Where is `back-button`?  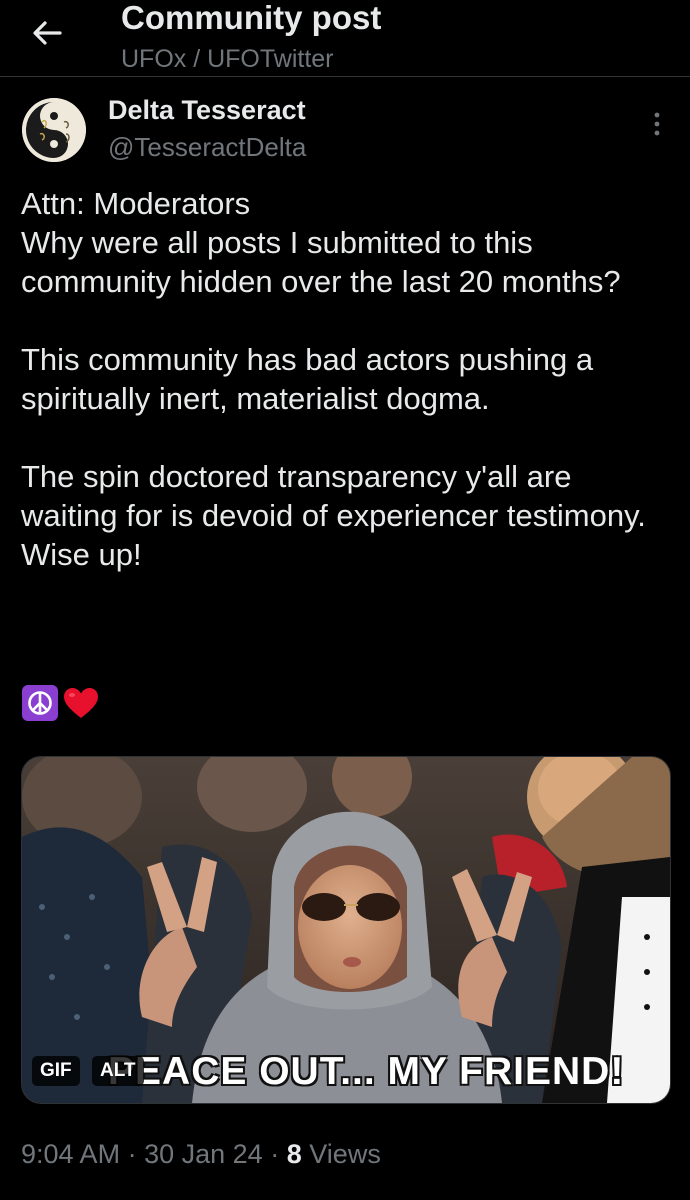
back-button is located at coordinates (47, 33).